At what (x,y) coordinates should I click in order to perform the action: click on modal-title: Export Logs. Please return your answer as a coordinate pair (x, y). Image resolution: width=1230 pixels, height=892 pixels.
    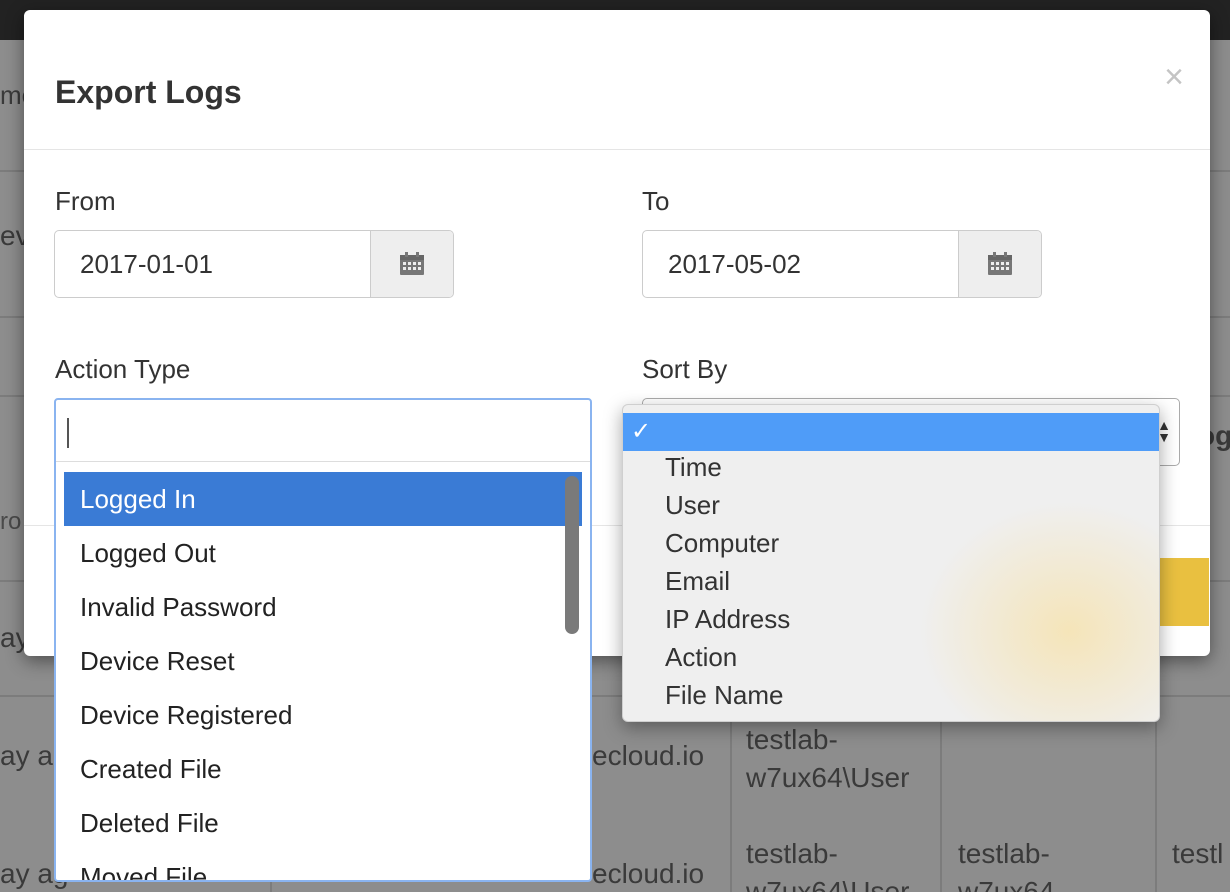
    Looking at the image, I should click on (148, 92).